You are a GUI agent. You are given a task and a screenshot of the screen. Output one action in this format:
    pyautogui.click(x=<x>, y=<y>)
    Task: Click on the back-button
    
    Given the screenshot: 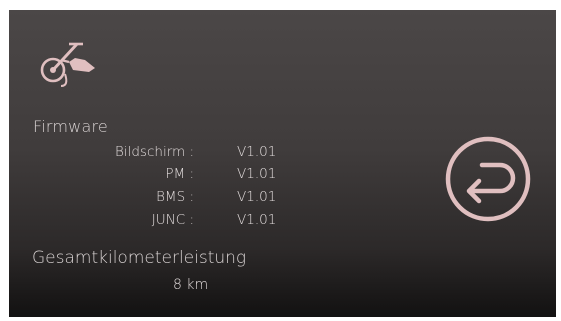 What is the action you would take?
    pyautogui.click(x=488, y=179)
    